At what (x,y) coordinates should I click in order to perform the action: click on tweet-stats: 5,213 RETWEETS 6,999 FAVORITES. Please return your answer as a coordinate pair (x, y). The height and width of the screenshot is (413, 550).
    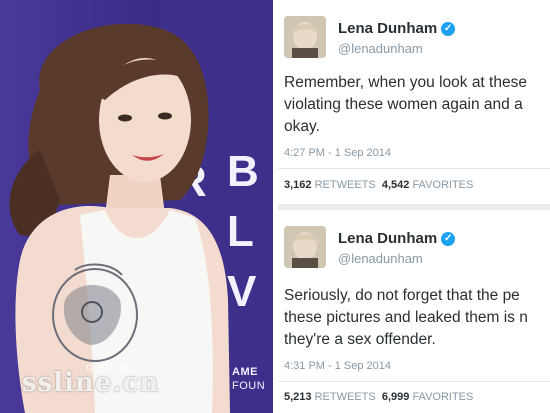
    Looking at the image, I should click on (378, 397).